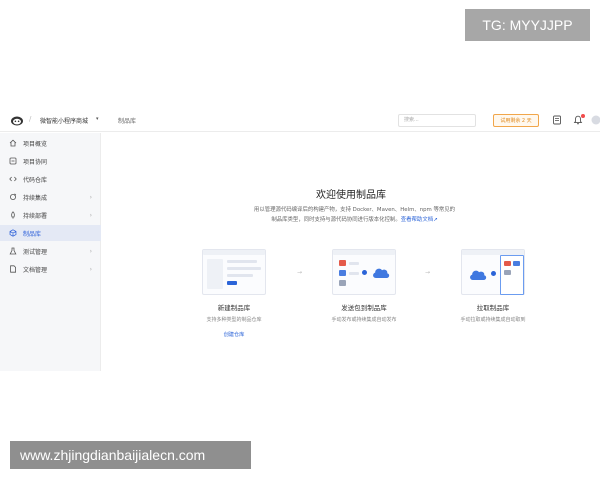 The width and height of the screenshot is (600, 480). What do you see at coordinates (595, 120) in the screenshot?
I see `avatar-icon` at bounding box center [595, 120].